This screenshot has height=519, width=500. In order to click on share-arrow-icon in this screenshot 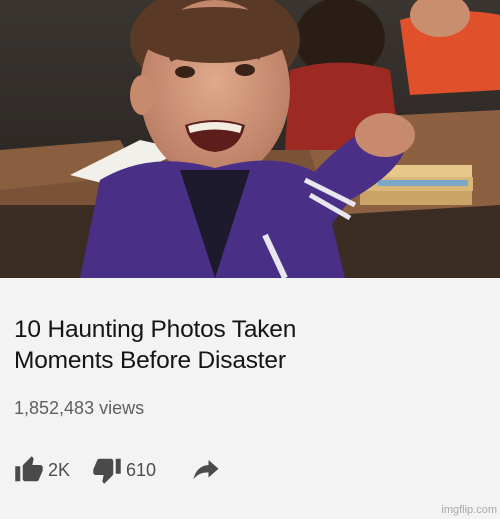, I will do `click(206, 470)`.